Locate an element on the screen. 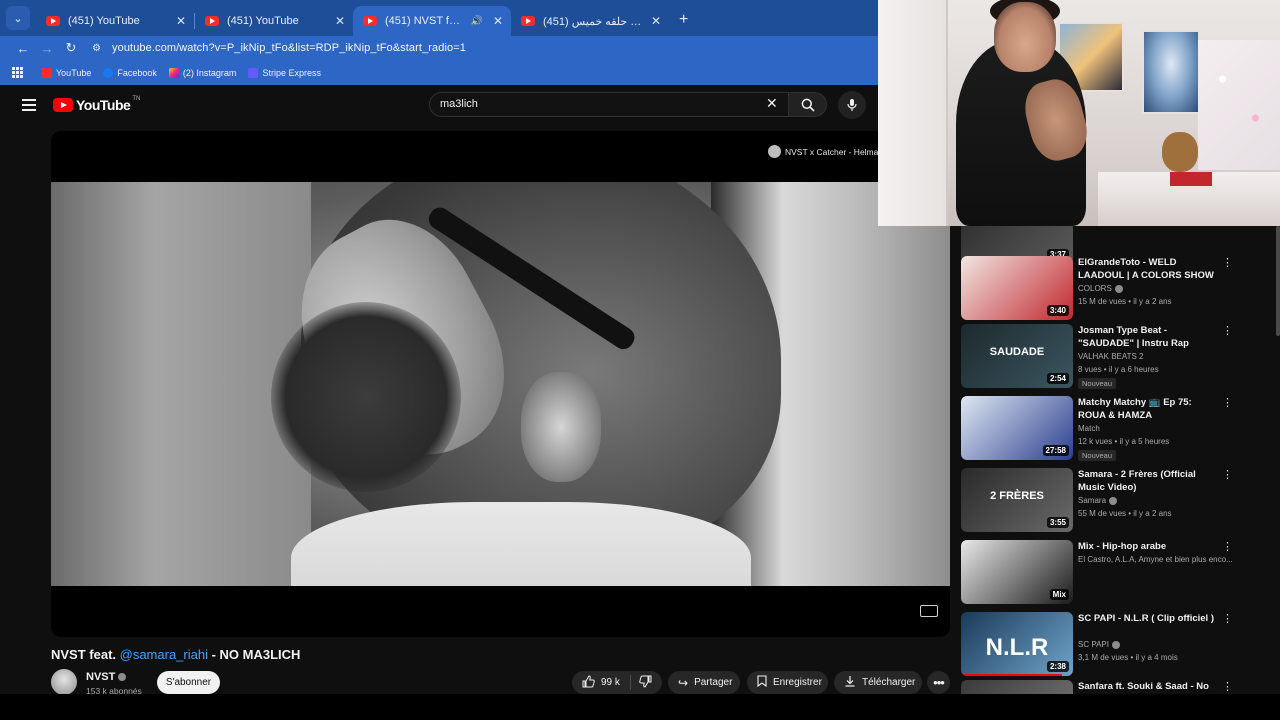  channel-name-text: VALHAK BEATS 2 is located at coordinates (1111, 356).